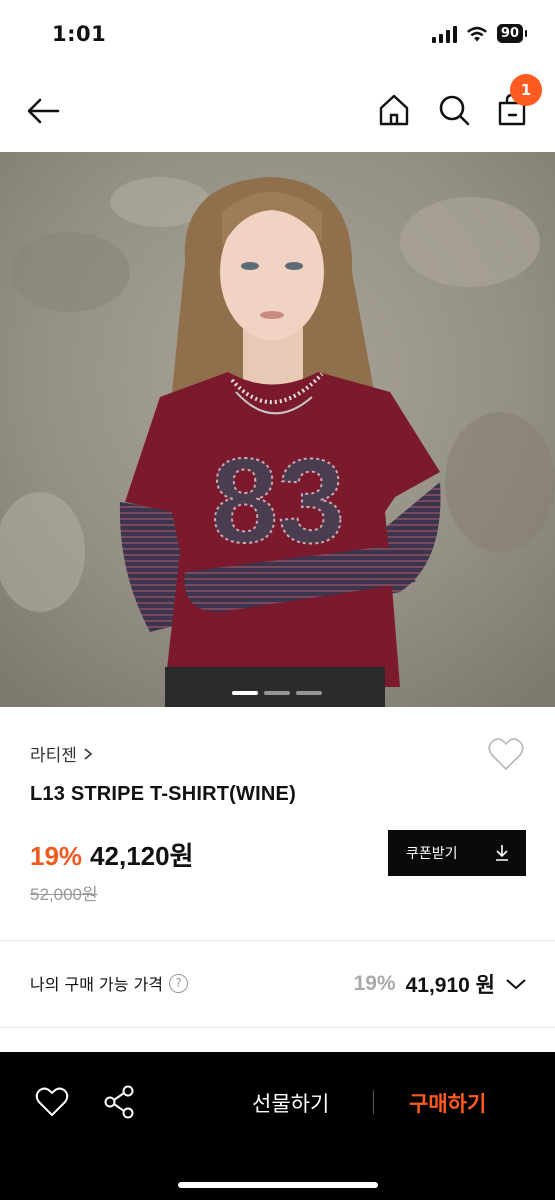 The width and height of the screenshot is (555, 1200). What do you see at coordinates (394, 110) in the screenshot?
I see `home-icon` at bounding box center [394, 110].